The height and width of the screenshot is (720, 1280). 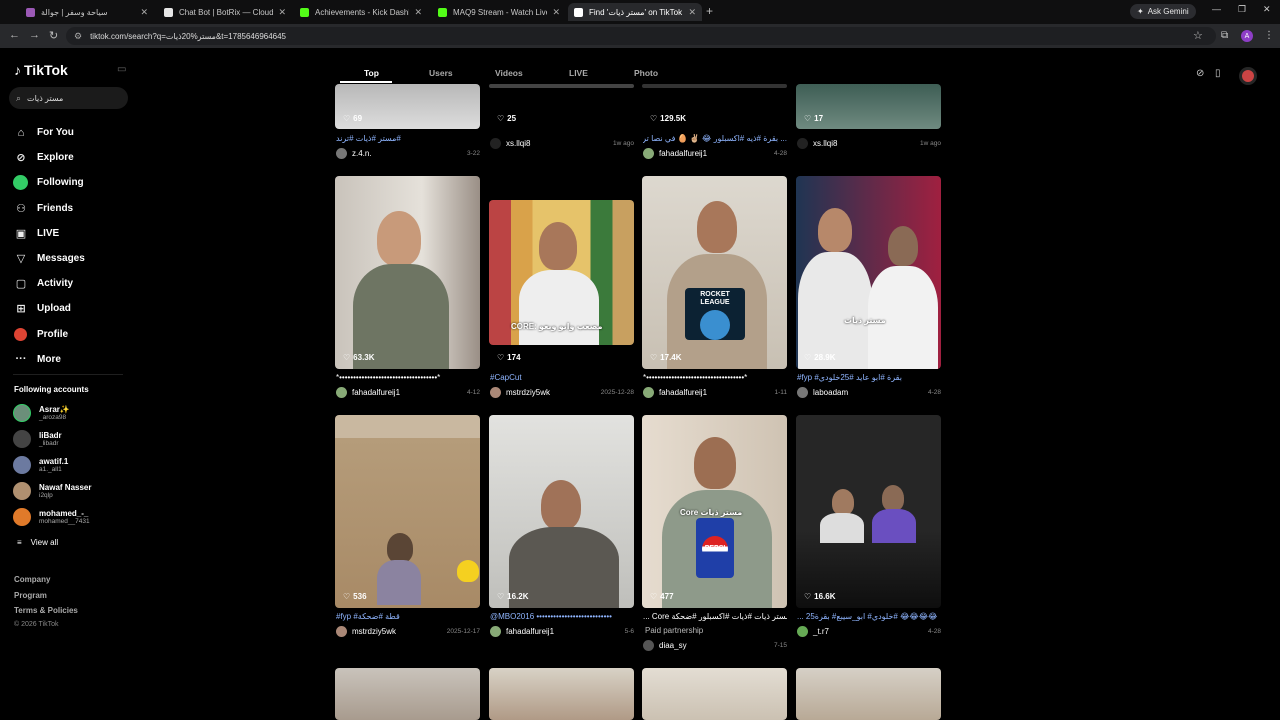 What do you see at coordinates (1224, 35) in the screenshot?
I see `extensions-icon: ⧉` at bounding box center [1224, 35].